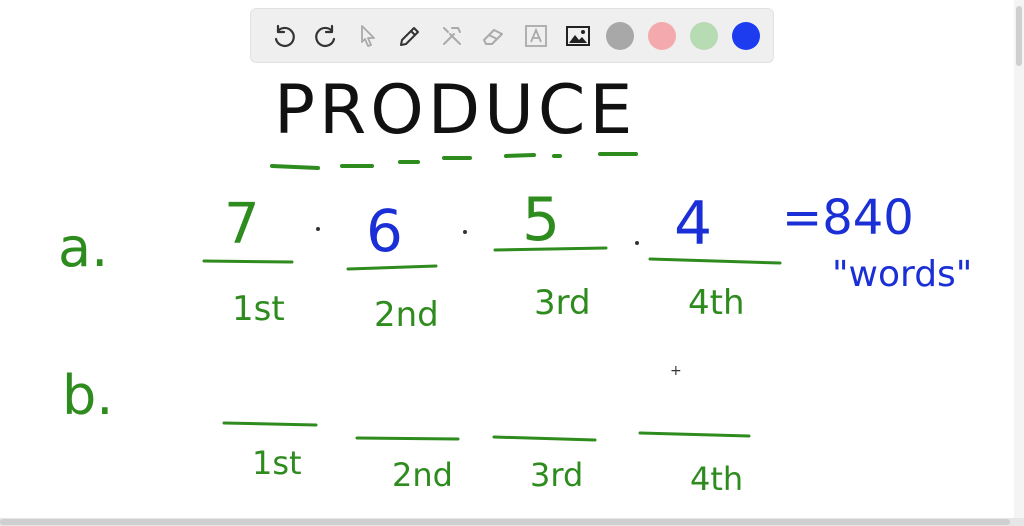 The image size is (1024, 526). What do you see at coordinates (486, 431) in the screenshot?
I see `part-b-slot-lines` at bounding box center [486, 431].